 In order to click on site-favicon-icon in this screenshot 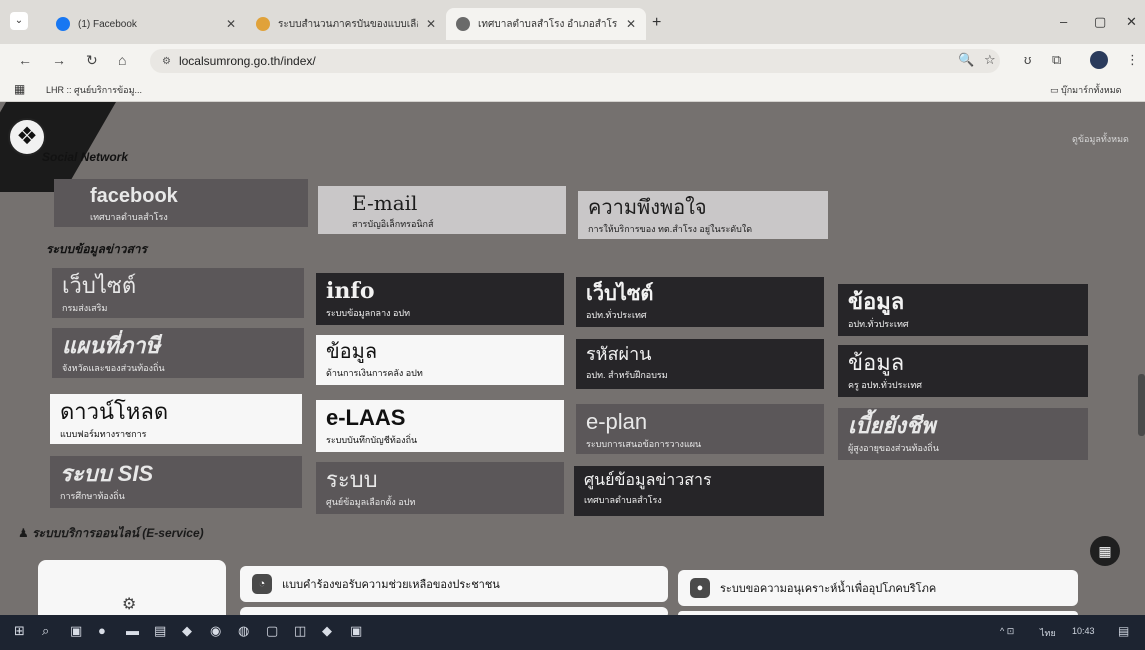, I will do `click(263, 24)`.